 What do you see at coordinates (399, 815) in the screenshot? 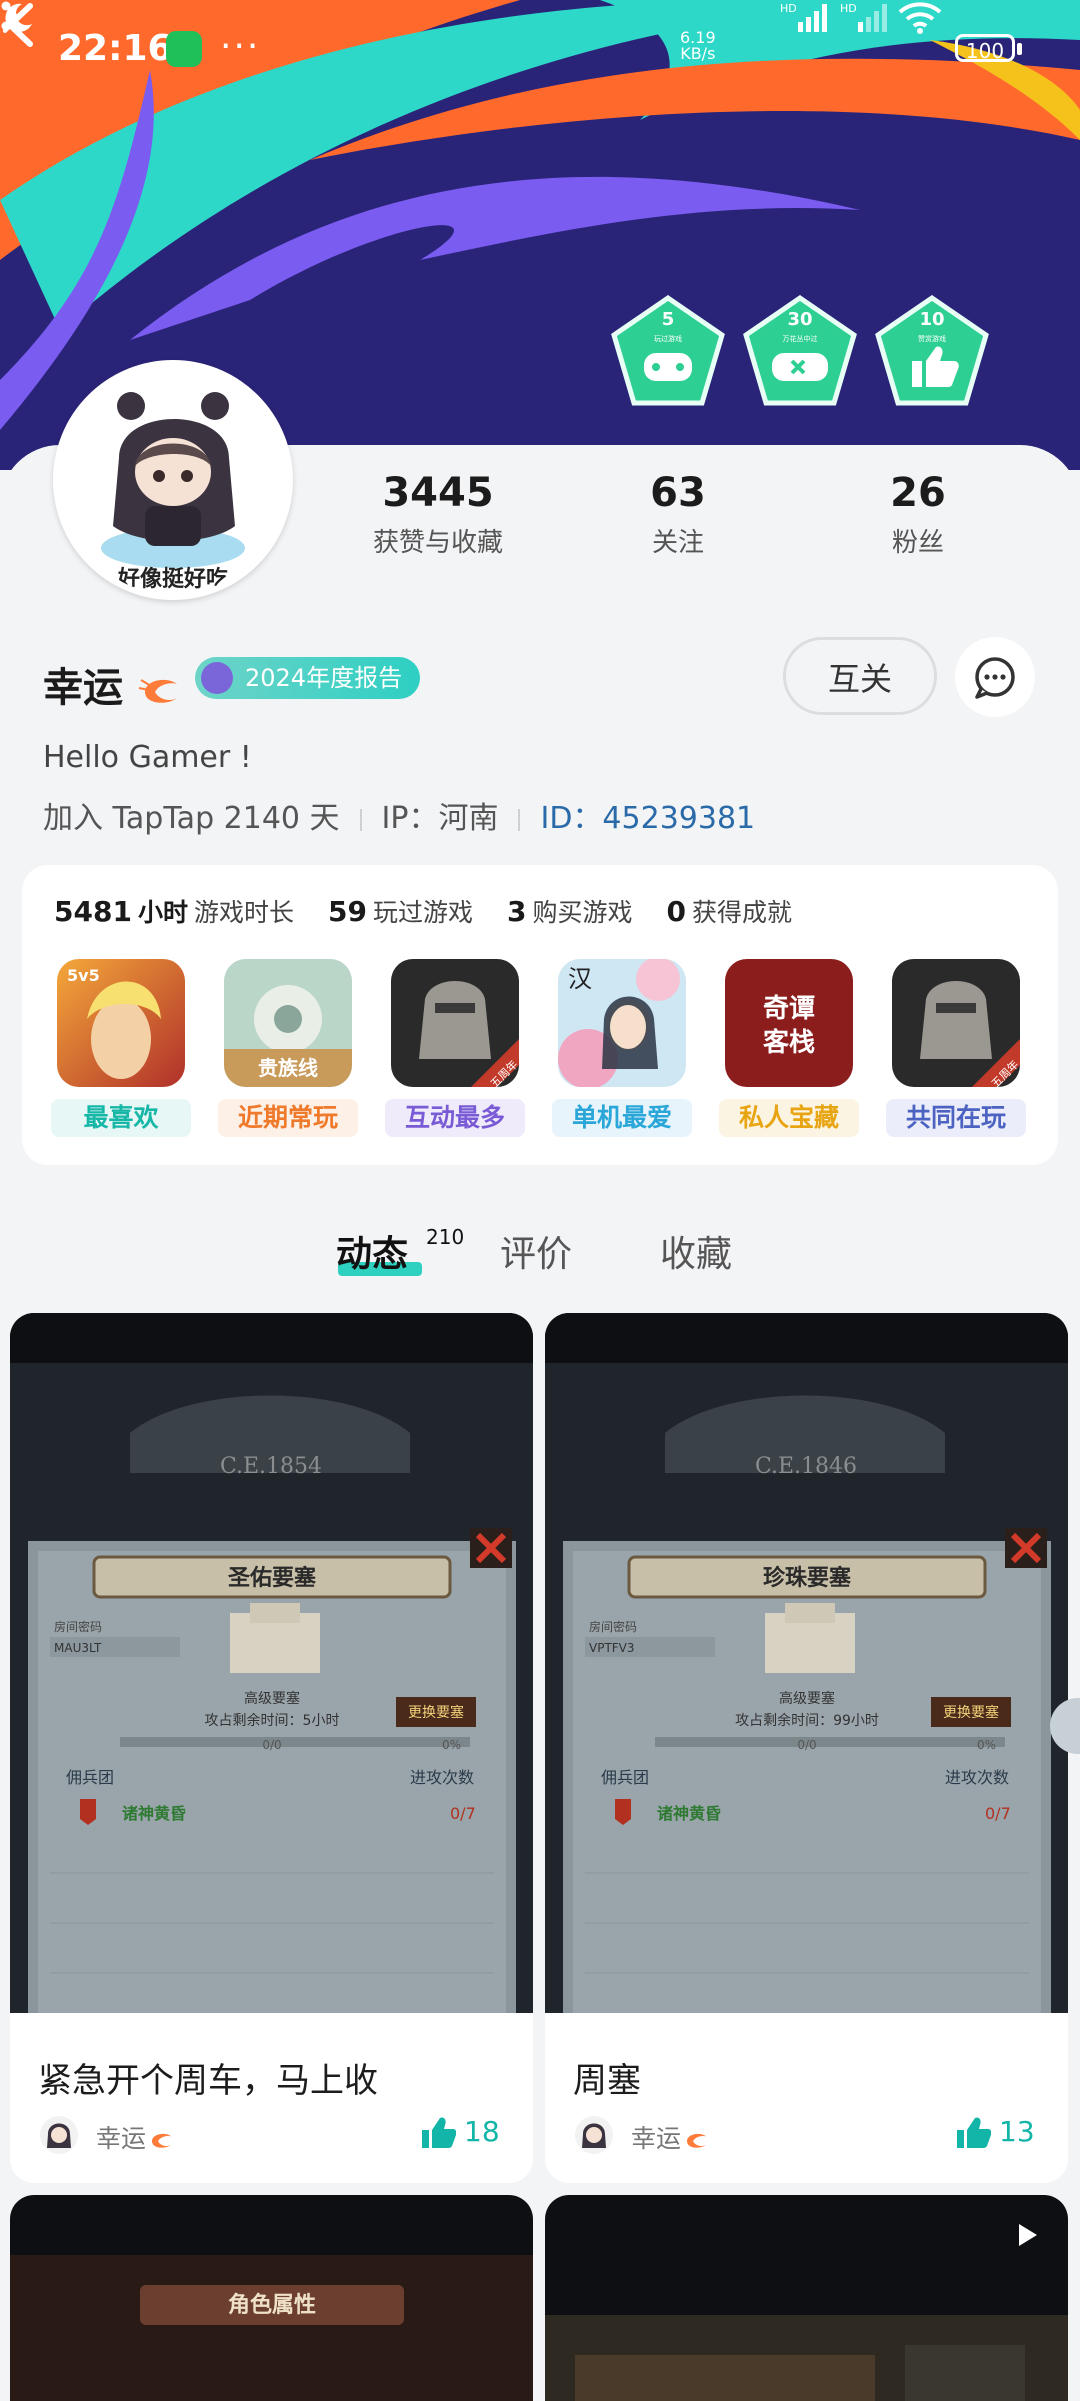
I see `profile-meta: 加入 TapTap 2140 天 IP：河南 ID：45239381` at bounding box center [399, 815].